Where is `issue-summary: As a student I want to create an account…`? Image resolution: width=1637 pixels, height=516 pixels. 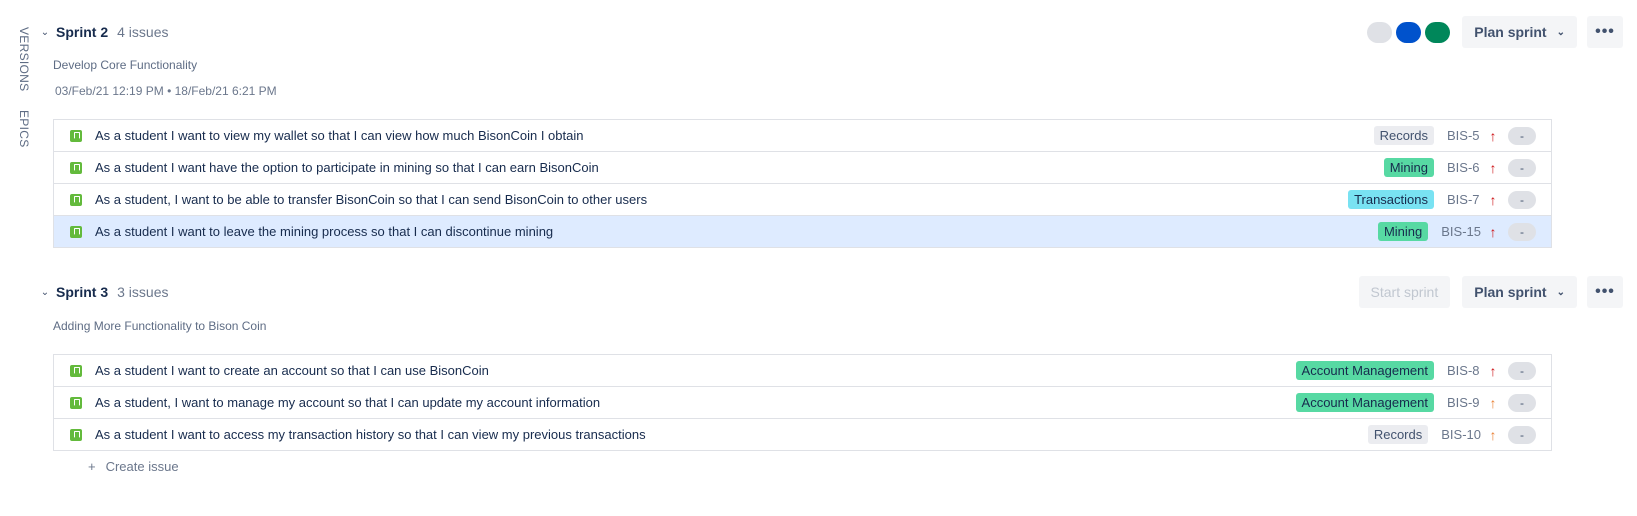 issue-summary: As a student I want to create an account… is located at coordinates (292, 370).